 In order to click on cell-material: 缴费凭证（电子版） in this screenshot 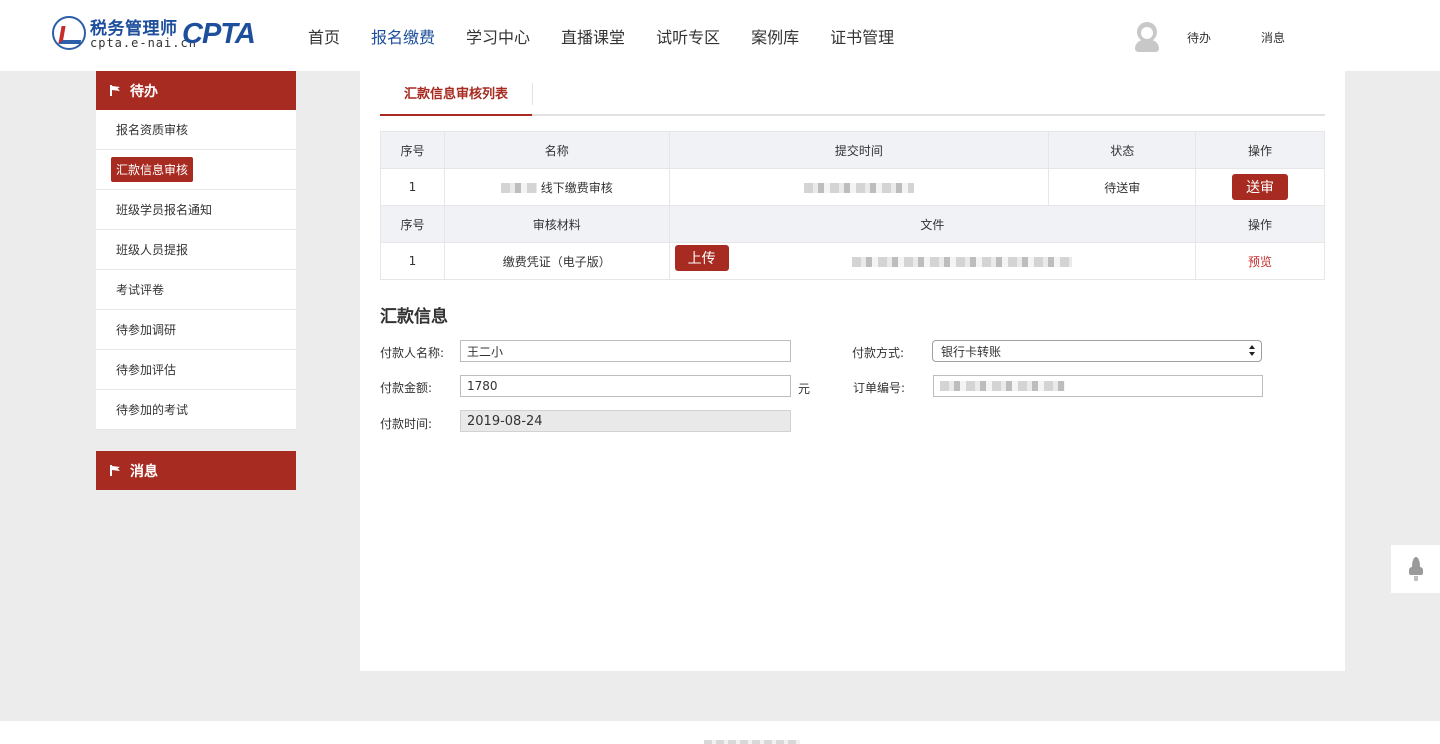, I will do `click(556, 261)`.